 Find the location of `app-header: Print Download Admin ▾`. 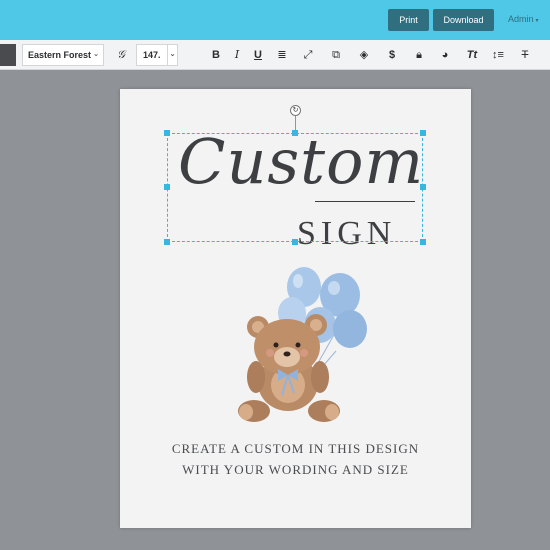

app-header: Print Download Admin ▾ is located at coordinates (275, 20).